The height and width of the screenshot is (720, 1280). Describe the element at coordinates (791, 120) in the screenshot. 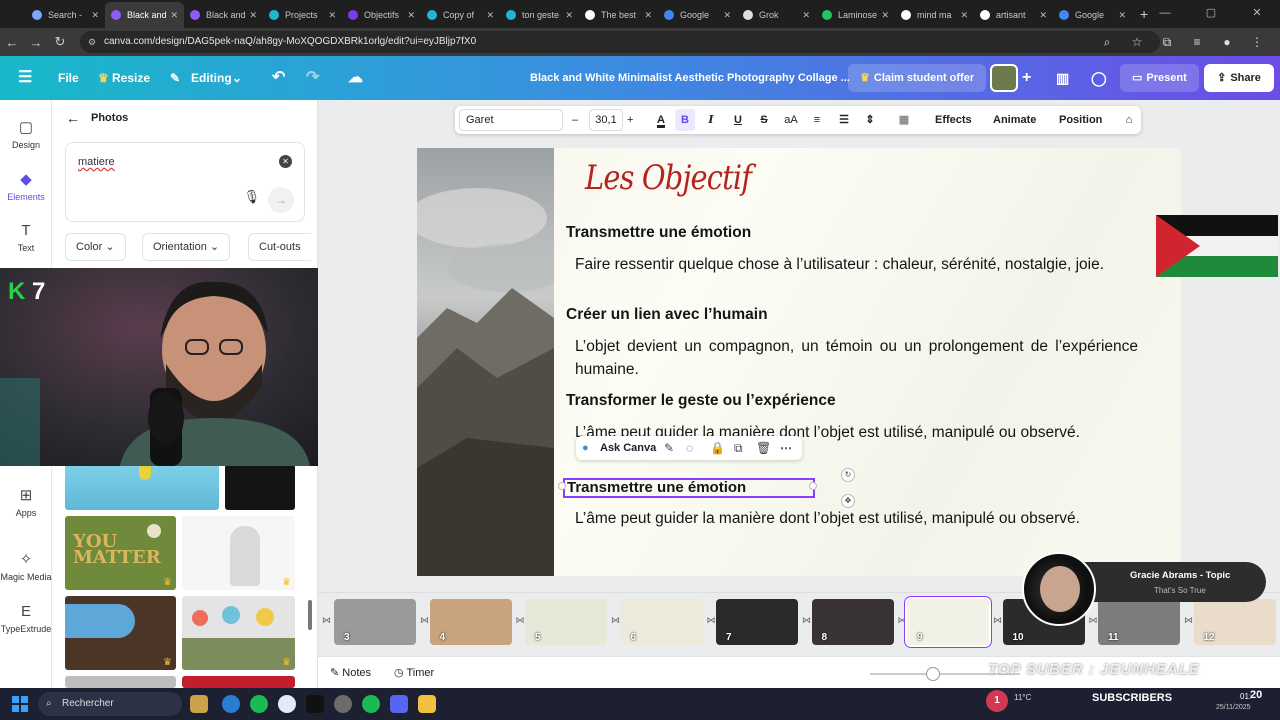

I see `letter-case-icon: aA` at that location.